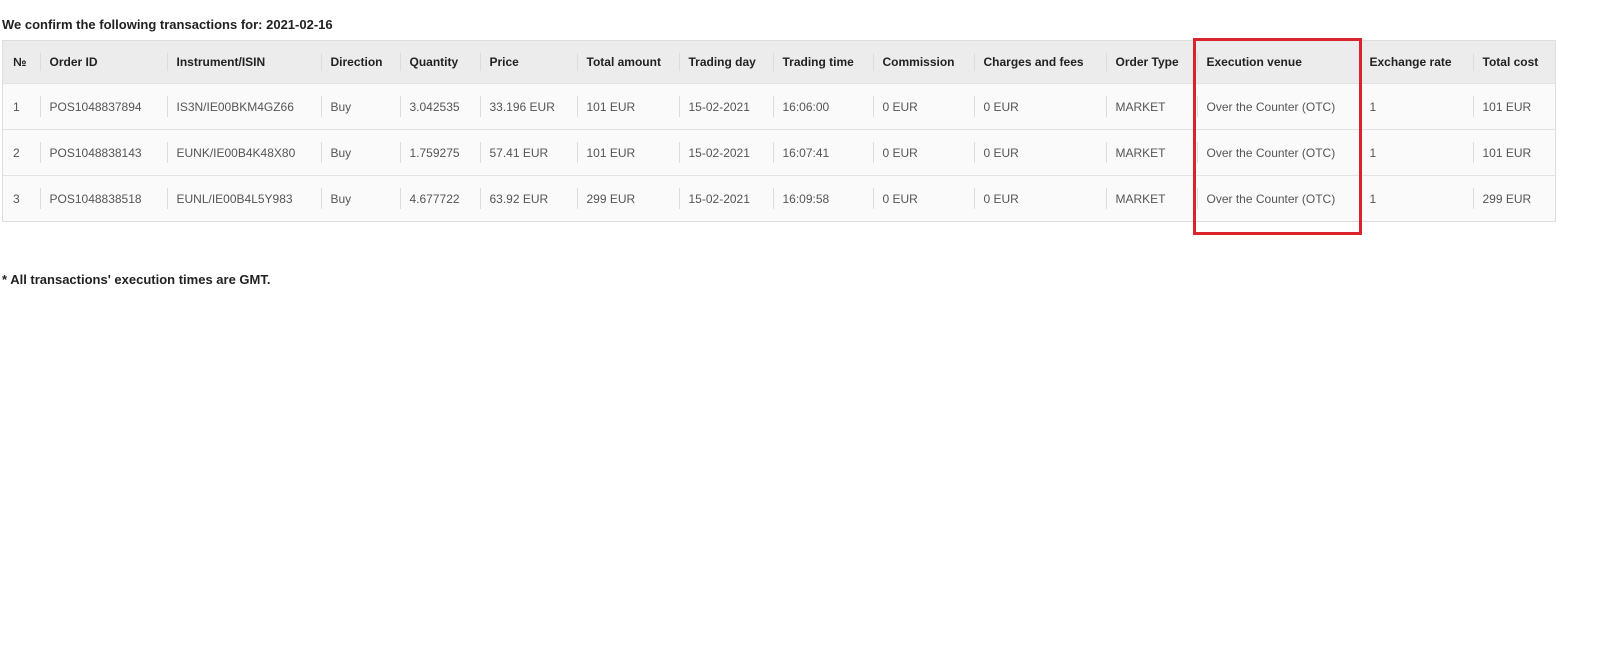  I want to click on column-header-total-cost: Total cost, so click(1514, 62).